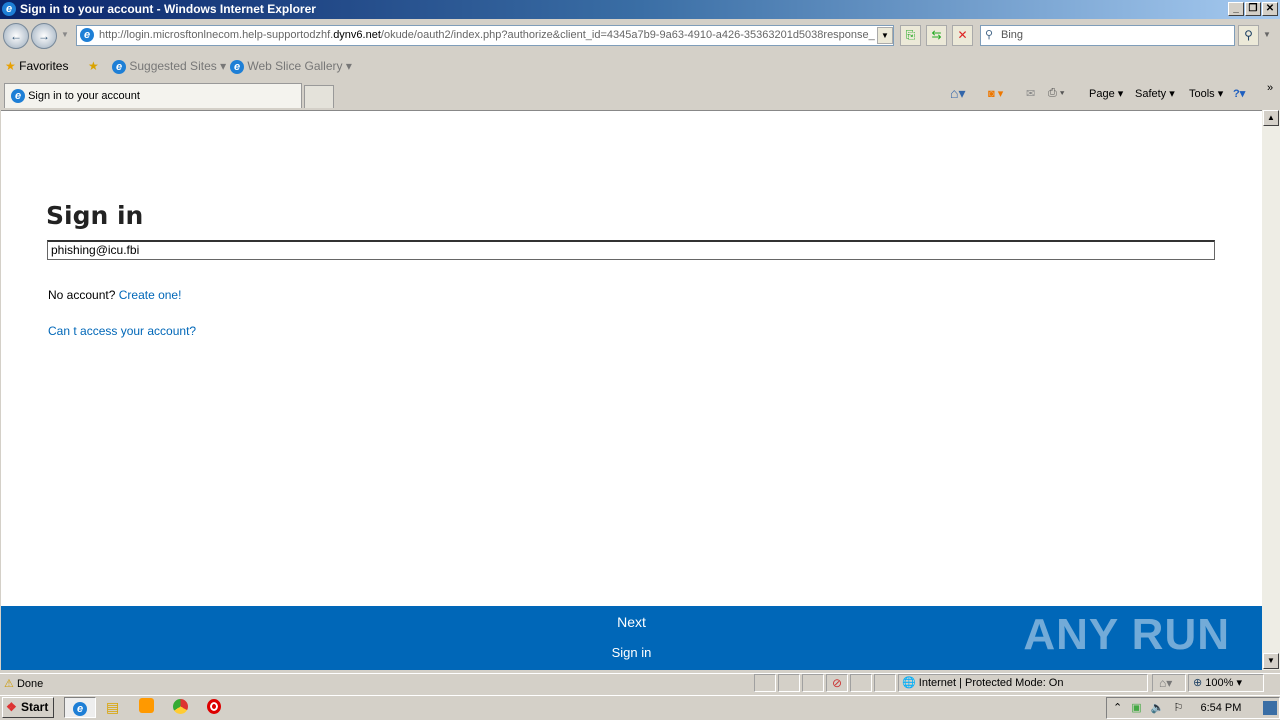  What do you see at coordinates (1102, 94) in the screenshot?
I see `page-menu-label: Page` at bounding box center [1102, 94].